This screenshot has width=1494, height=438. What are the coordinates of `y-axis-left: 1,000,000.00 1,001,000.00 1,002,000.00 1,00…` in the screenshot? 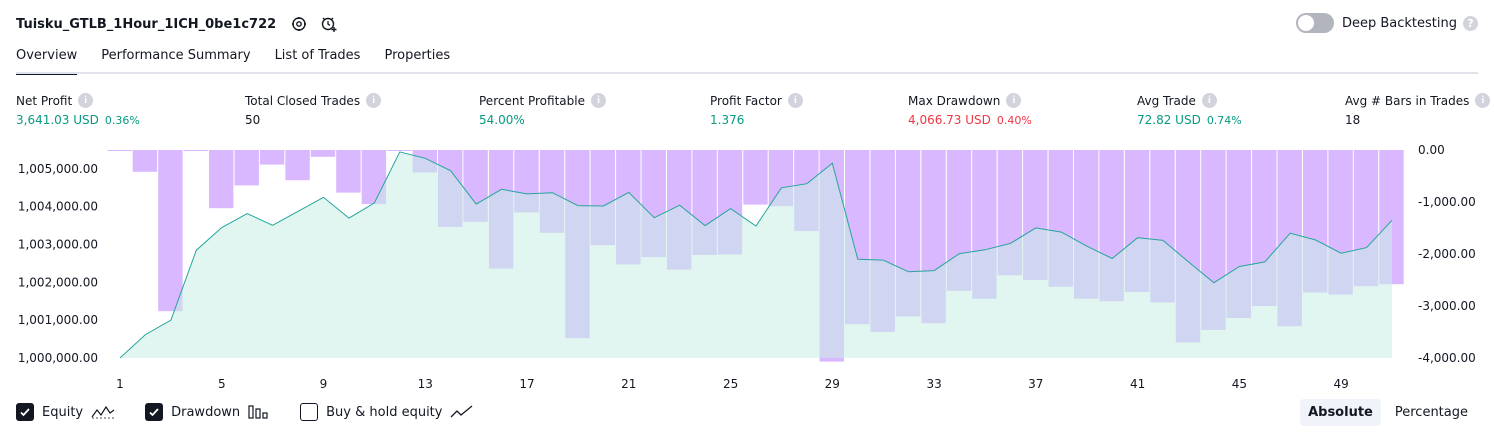 It's located at (58, 263).